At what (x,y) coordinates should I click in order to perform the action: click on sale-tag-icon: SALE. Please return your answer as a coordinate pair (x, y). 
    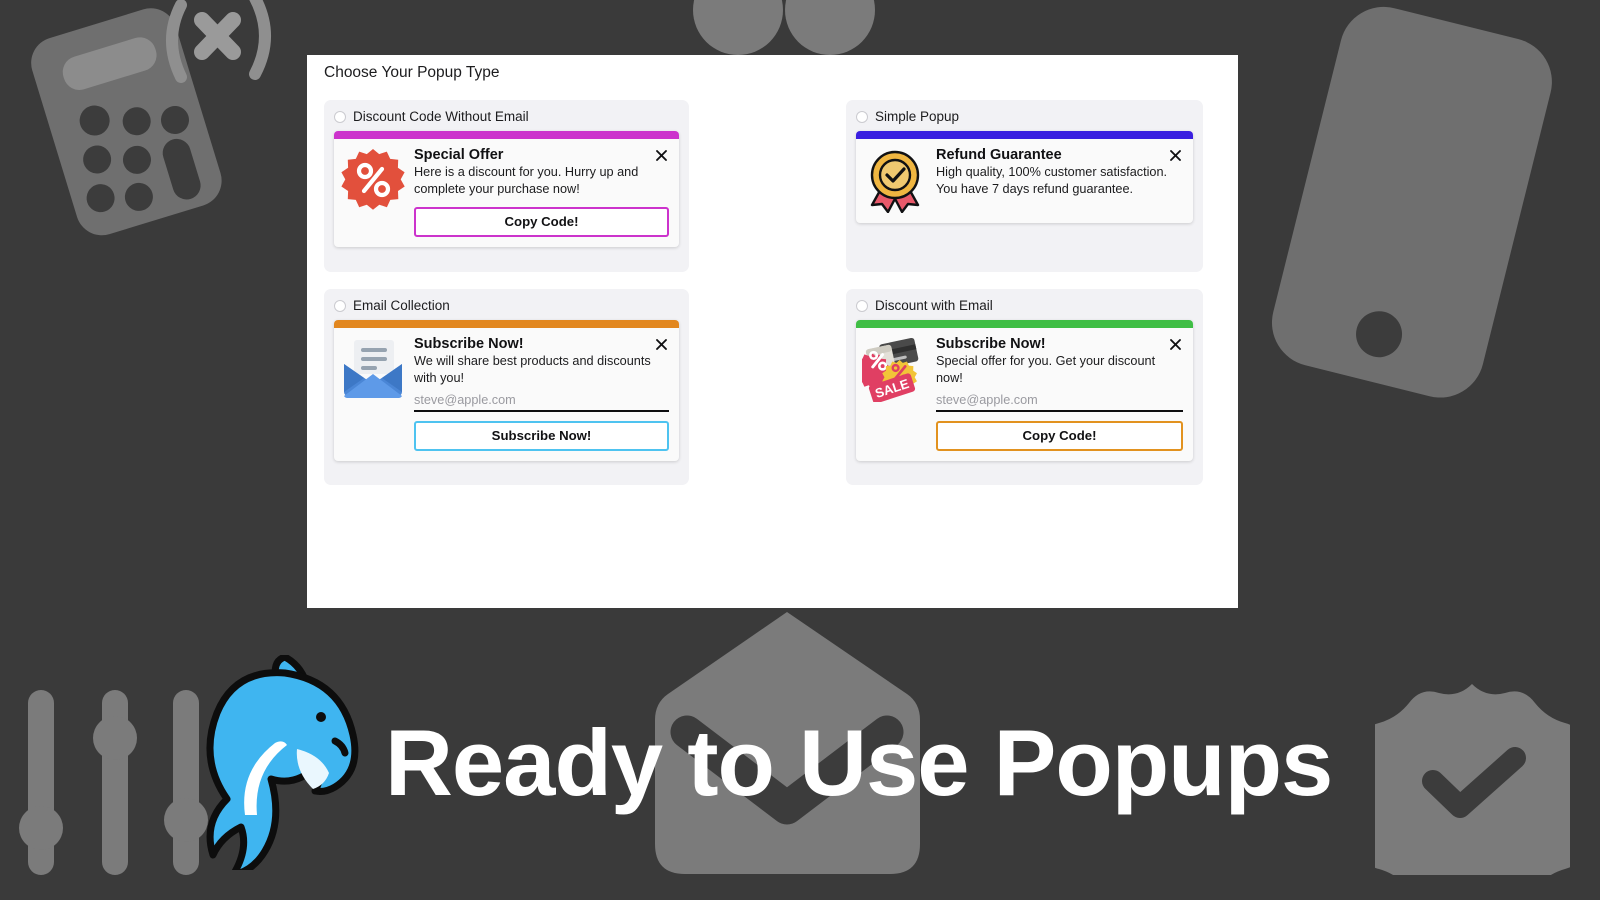
    Looking at the image, I should click on (895, 369).